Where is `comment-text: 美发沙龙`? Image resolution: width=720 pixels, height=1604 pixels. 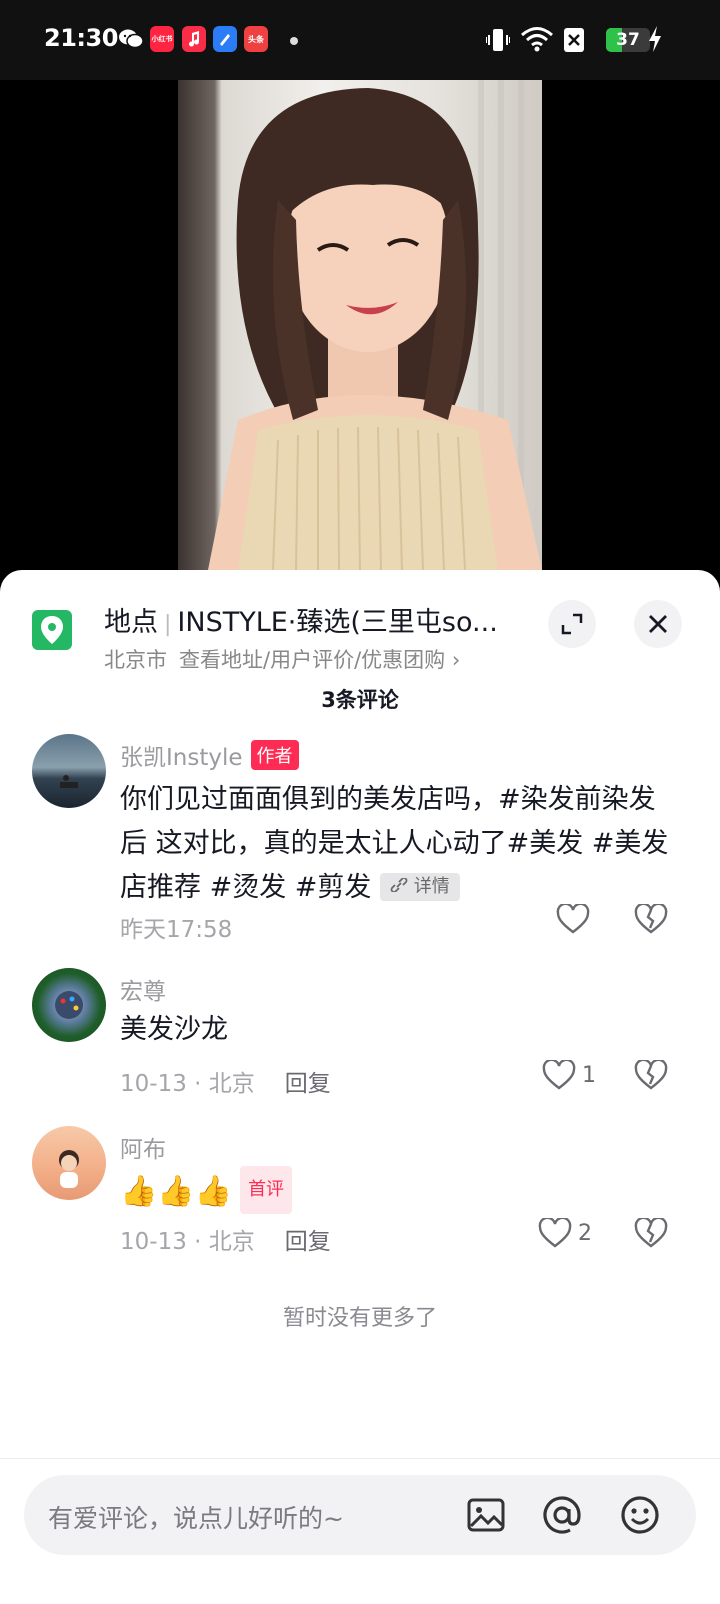
comment-text: 美发沙龙 is located at coordinates (400, 1030).